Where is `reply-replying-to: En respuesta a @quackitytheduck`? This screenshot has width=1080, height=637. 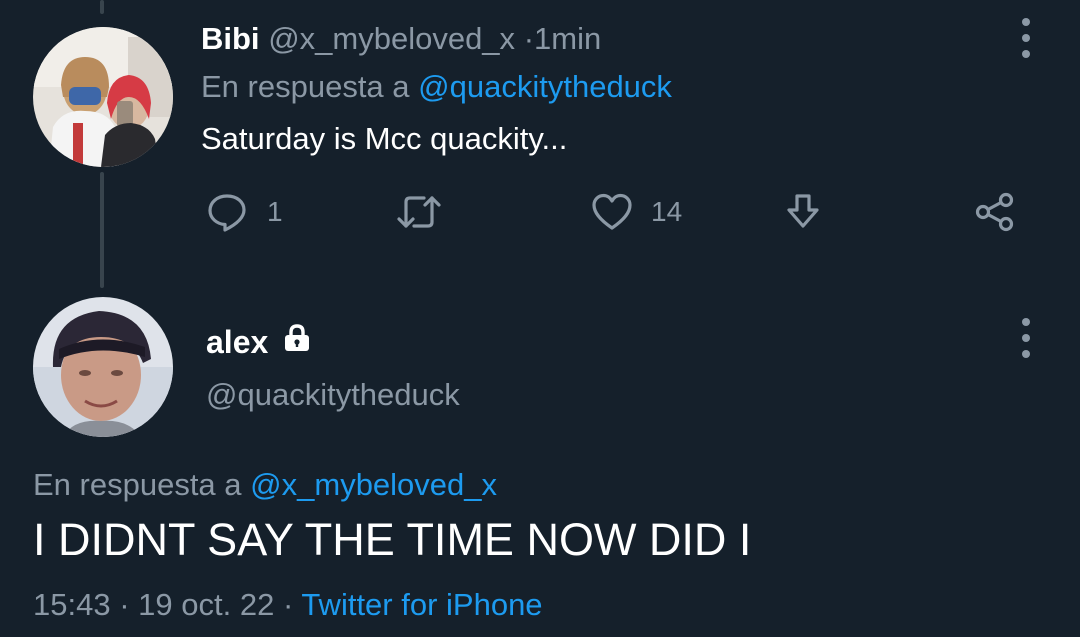
reply-replying-to: En respuesta a @quackitytheduck is located at coordinates (436, 87).